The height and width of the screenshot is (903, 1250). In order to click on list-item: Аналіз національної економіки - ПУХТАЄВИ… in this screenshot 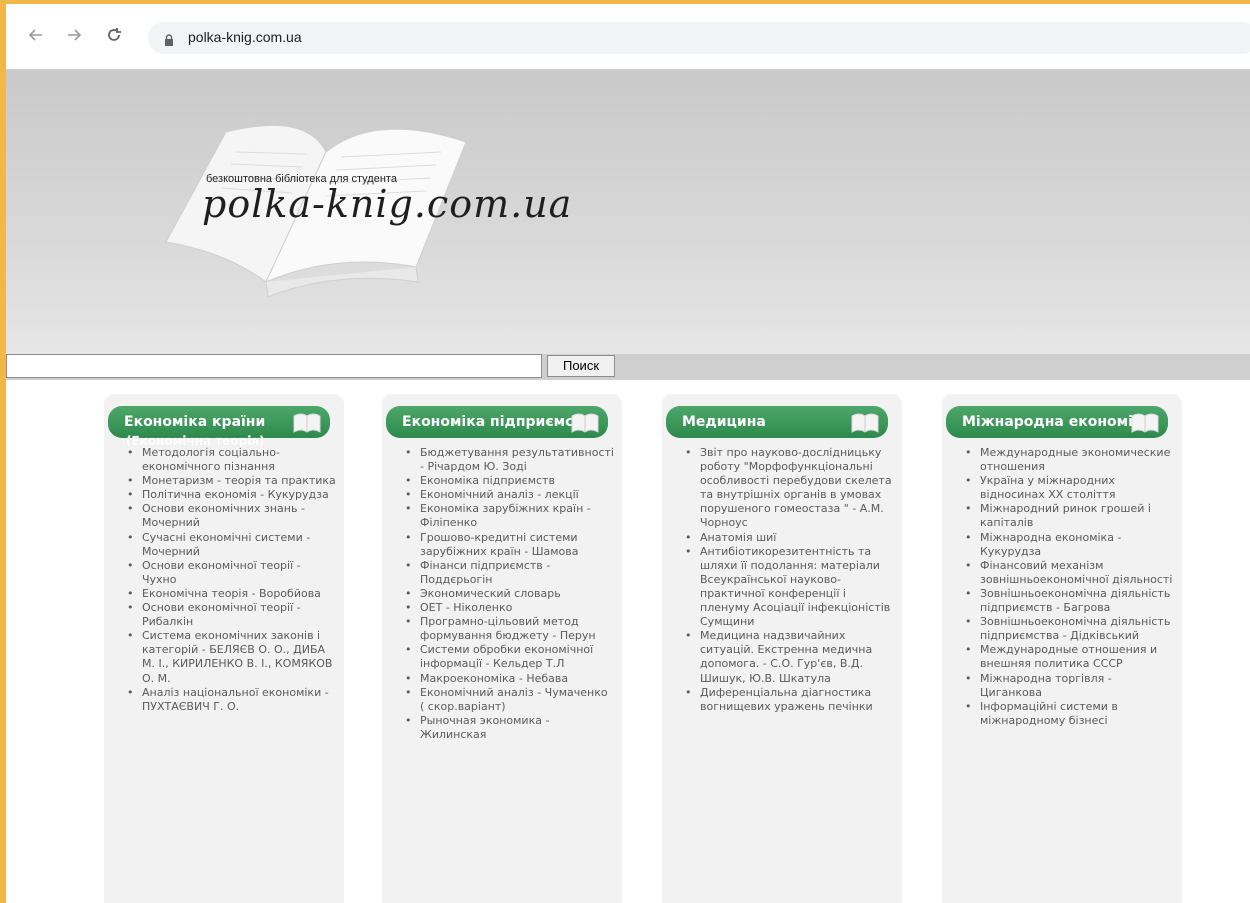, I will do `click(230, 700)`.